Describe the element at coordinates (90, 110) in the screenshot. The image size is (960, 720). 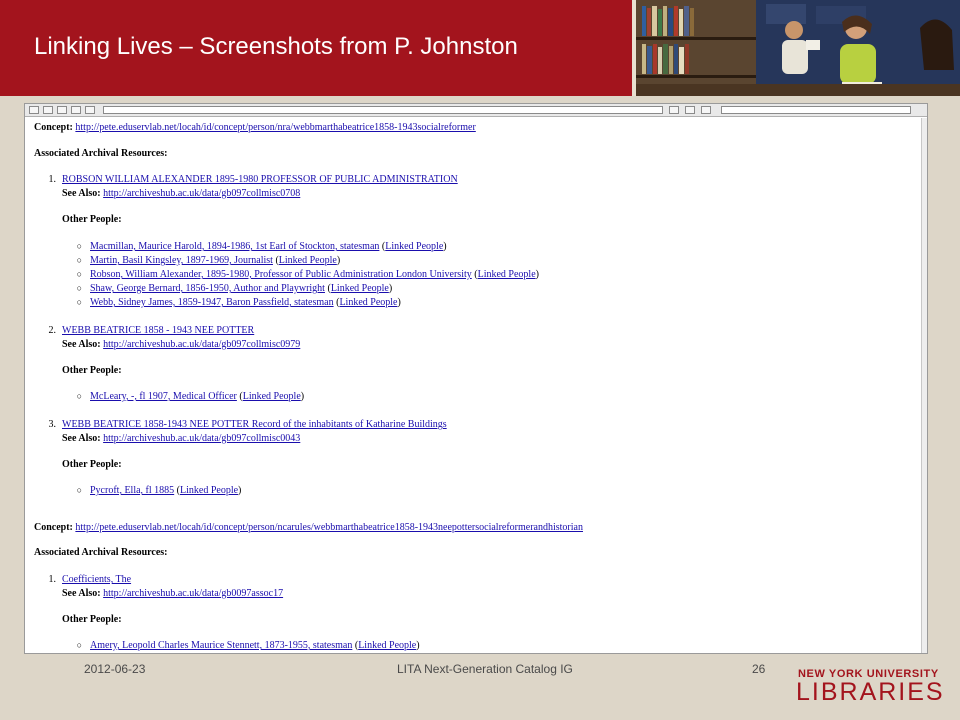
I see `home-icon` at that location.